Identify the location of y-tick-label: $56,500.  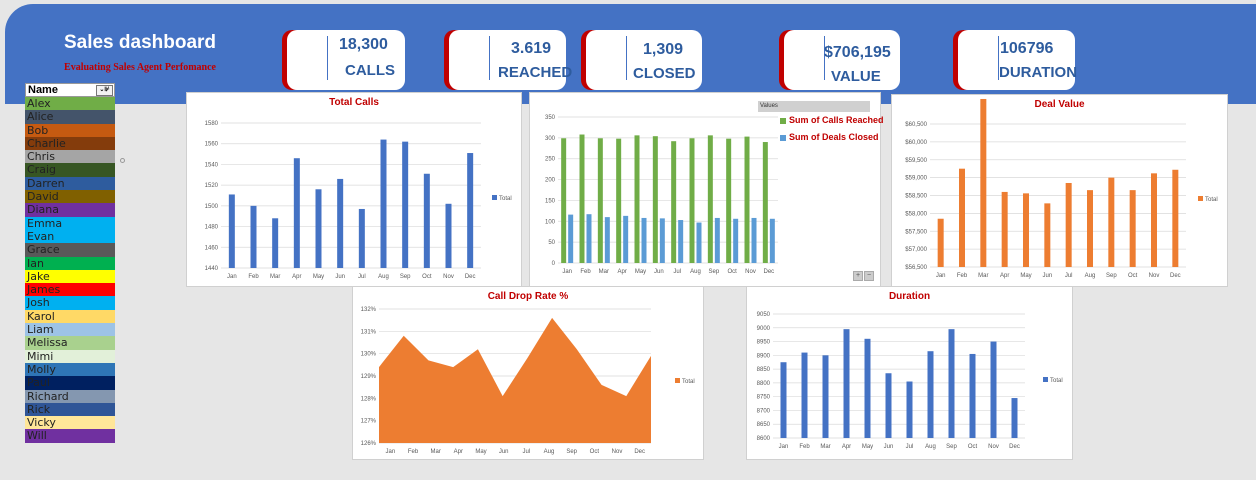
(916, 268).